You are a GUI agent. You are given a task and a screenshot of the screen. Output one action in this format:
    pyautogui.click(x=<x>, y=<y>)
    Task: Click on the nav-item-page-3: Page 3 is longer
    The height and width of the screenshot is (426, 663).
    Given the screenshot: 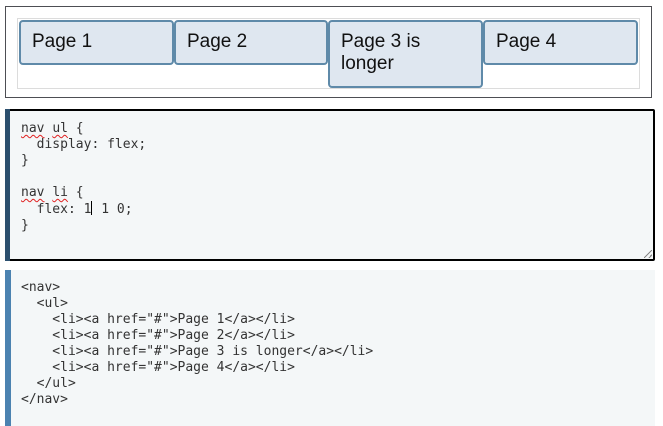 What is the action you would take?
    pyautogui.click(x=405, y=54)
    